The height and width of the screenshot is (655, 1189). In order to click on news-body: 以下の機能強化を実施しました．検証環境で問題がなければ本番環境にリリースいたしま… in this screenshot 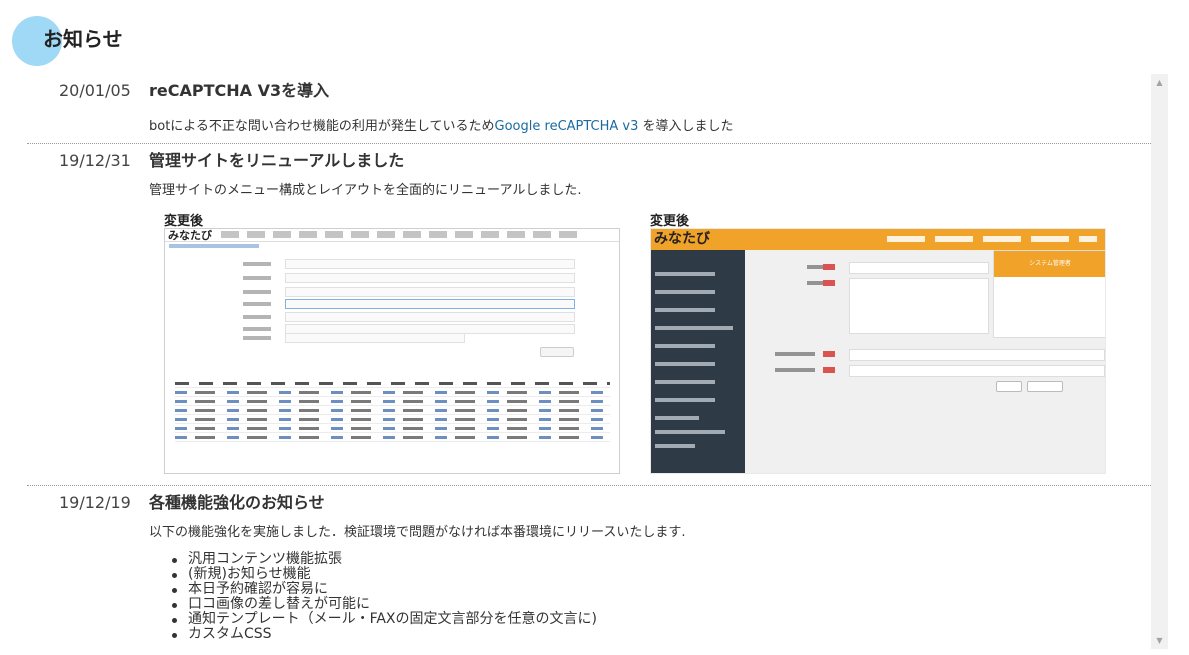, I will do `click(417, 532)`.